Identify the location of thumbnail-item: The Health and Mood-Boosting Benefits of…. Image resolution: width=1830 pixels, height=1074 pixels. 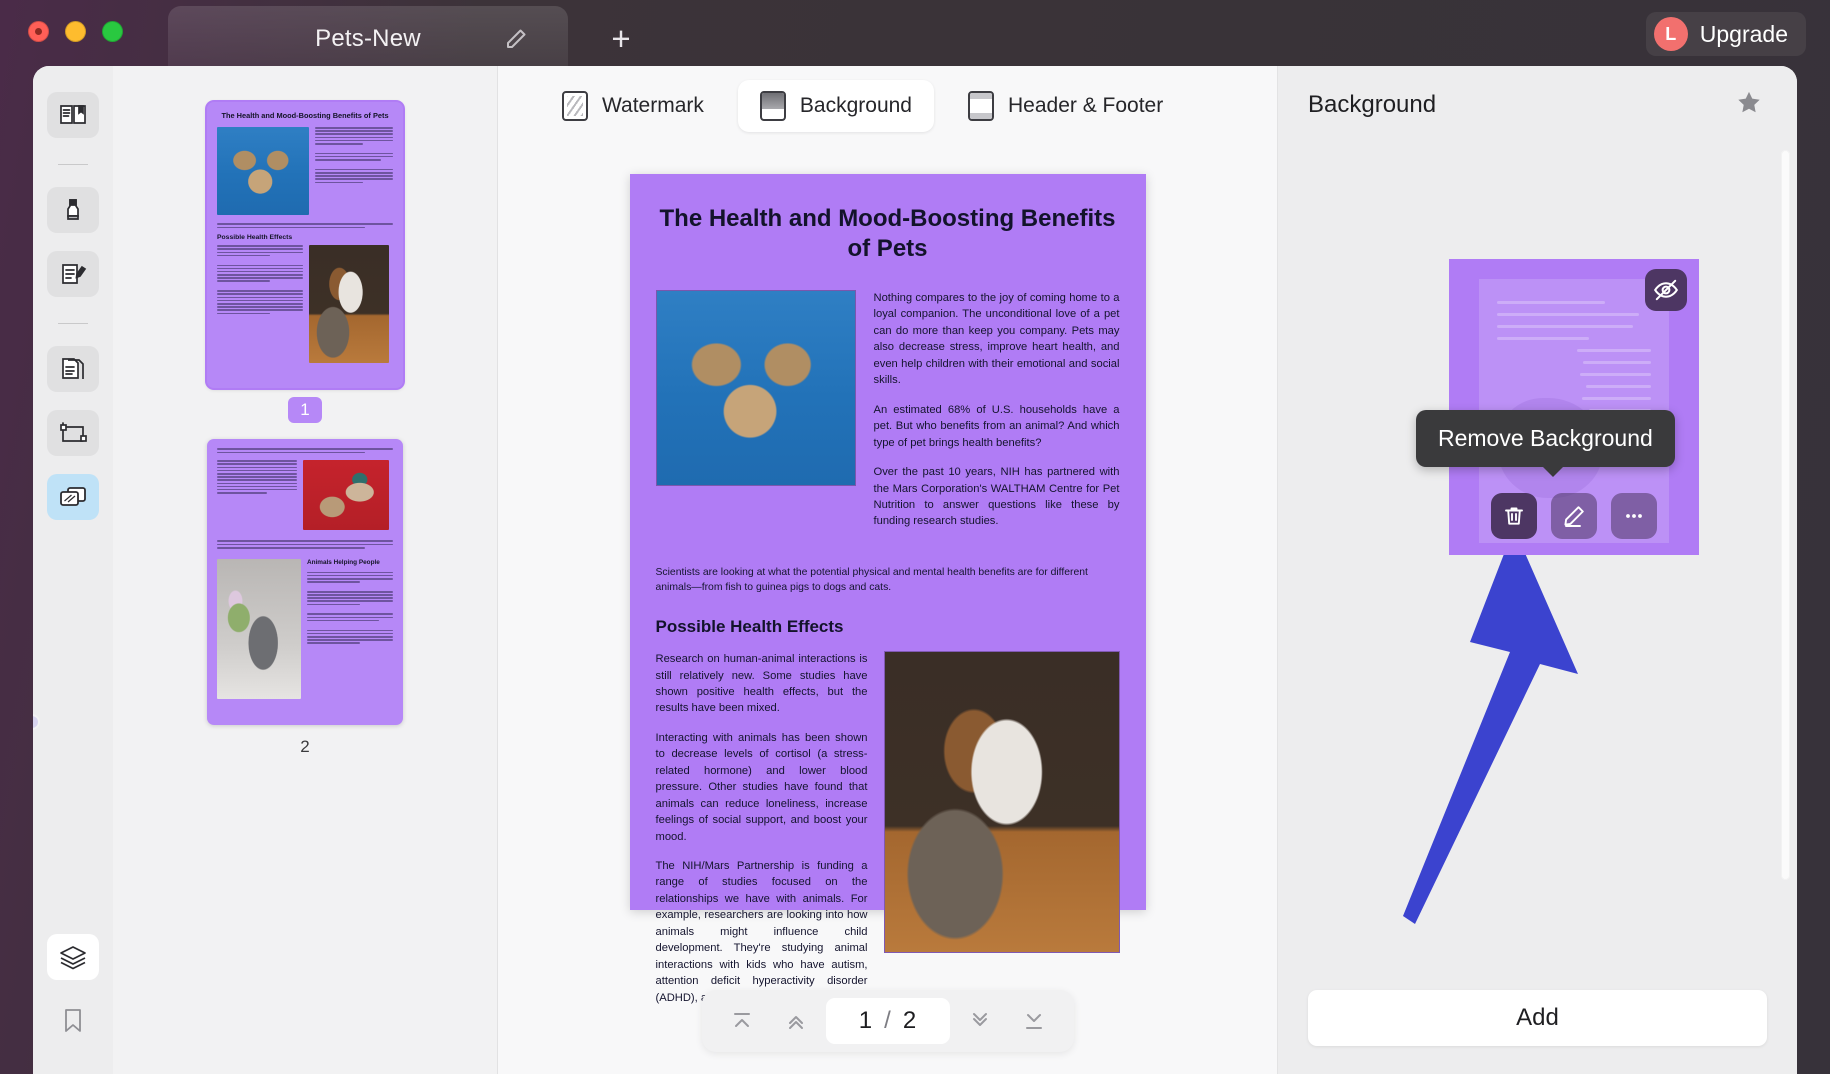
(305, 262).